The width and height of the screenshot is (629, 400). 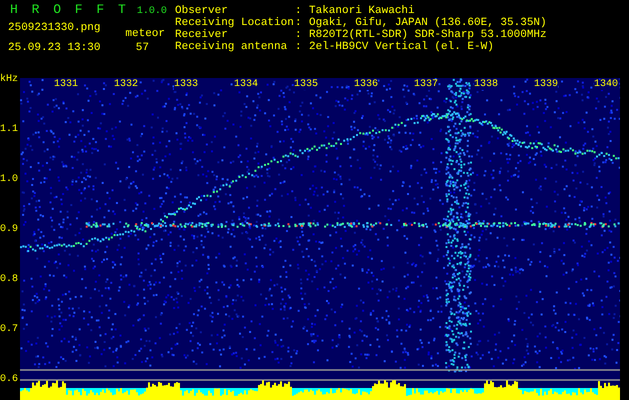 I want to click on filename-text: 2509231330.png, so click(x=54, y=29).